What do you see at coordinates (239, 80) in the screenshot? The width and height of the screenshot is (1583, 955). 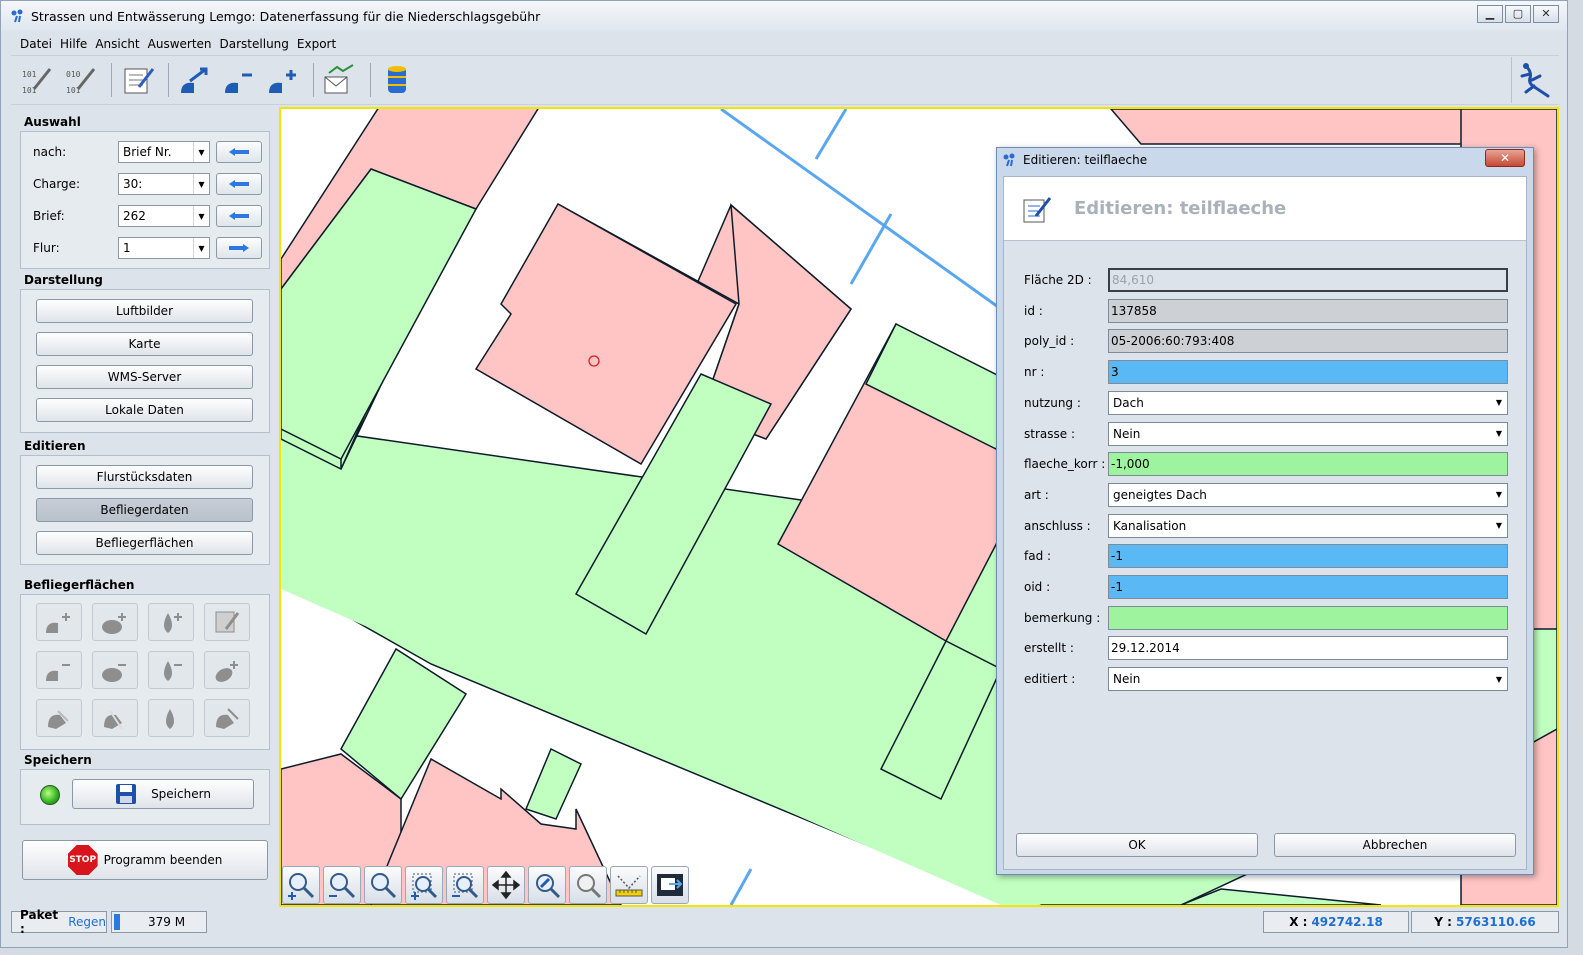 I see `area-remove-icon` at bounding box center [239, 80].